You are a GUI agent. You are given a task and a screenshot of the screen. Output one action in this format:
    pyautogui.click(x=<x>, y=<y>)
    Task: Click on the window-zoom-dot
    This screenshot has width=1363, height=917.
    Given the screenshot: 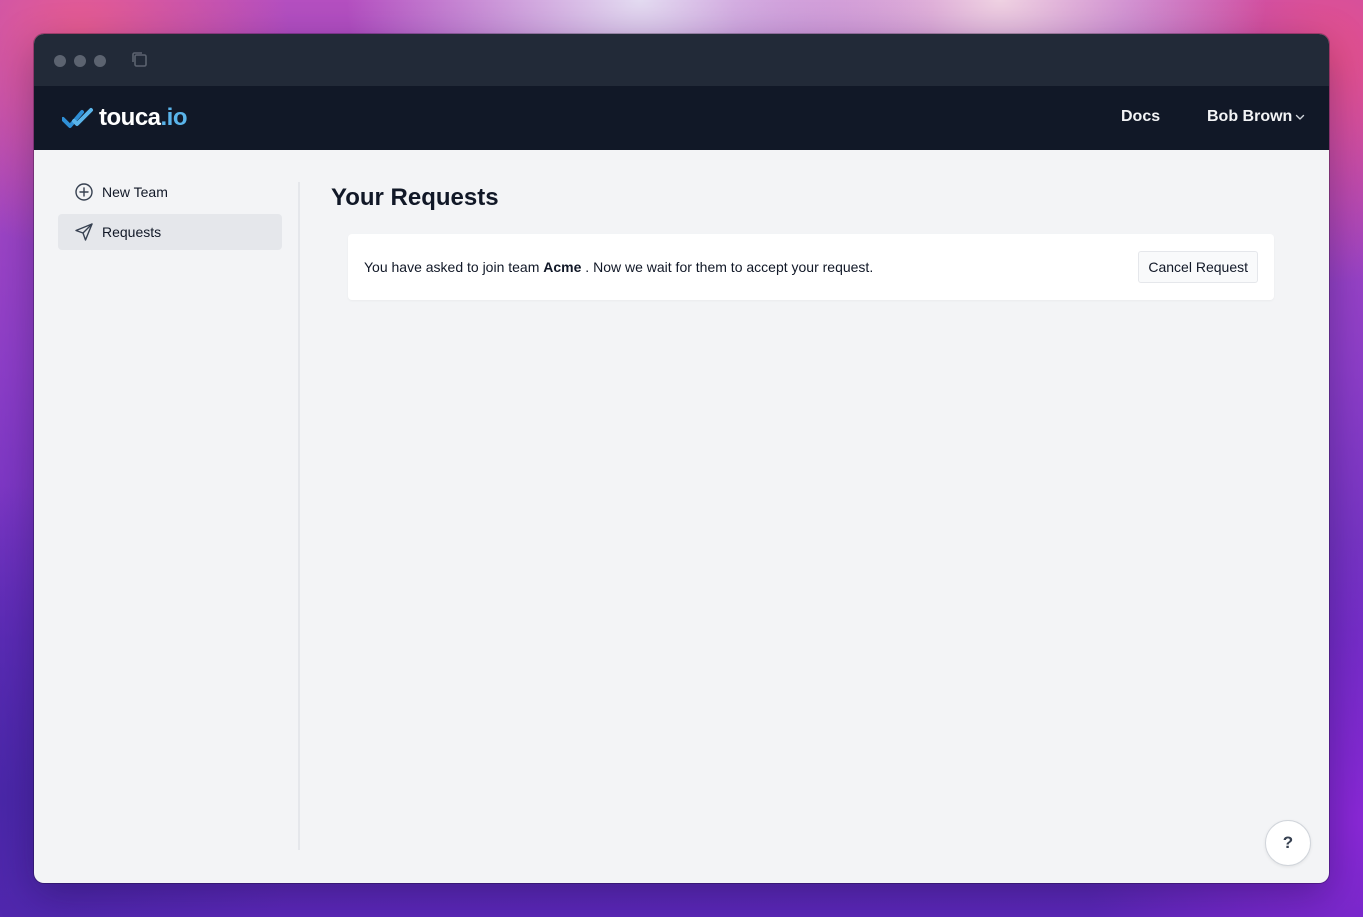 What is the action you would take?
    pyautogui.click(x=100, y=61)
    